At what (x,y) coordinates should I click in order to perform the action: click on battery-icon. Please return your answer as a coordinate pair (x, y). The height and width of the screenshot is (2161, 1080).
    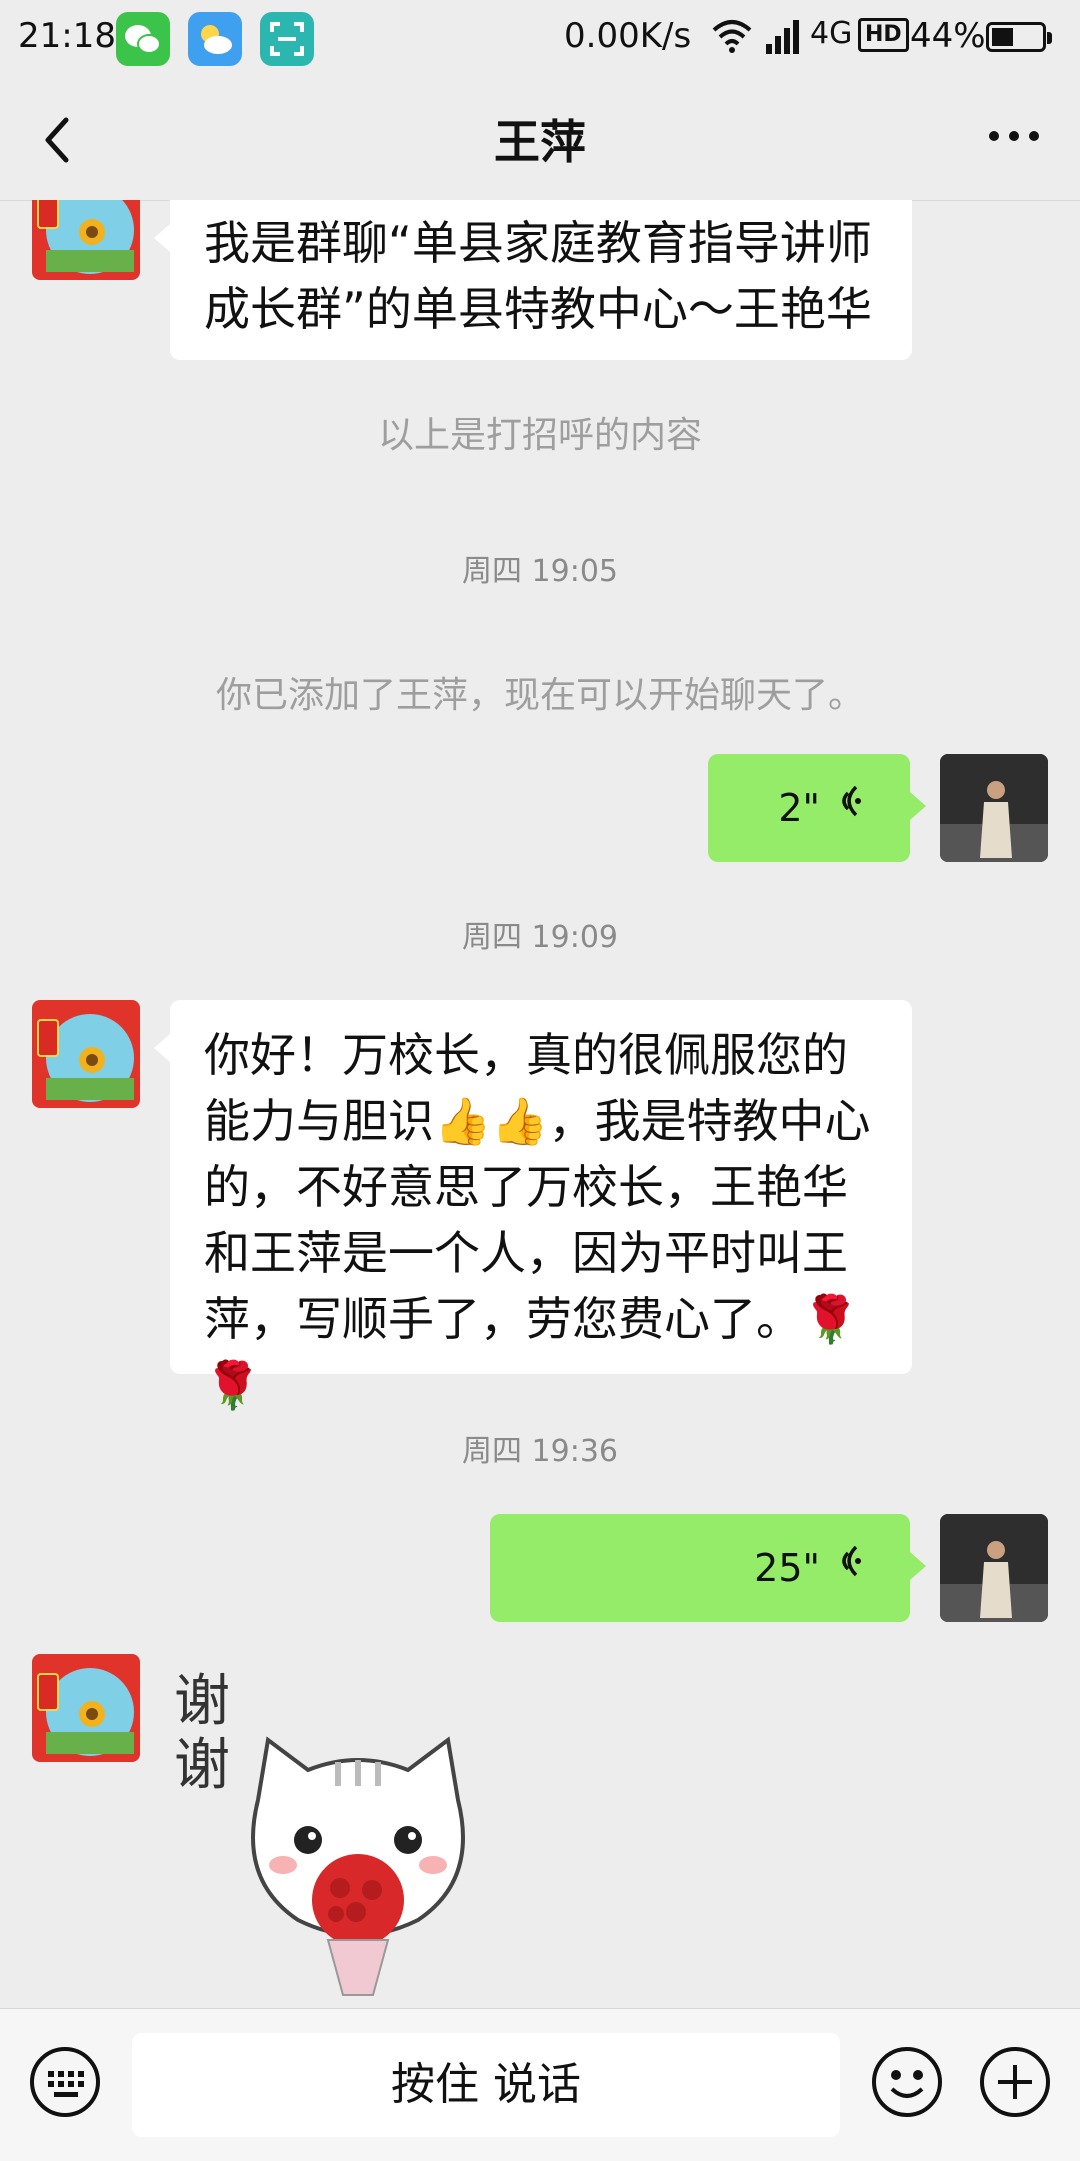
    Looking at the image, I should click on (1019, 37).